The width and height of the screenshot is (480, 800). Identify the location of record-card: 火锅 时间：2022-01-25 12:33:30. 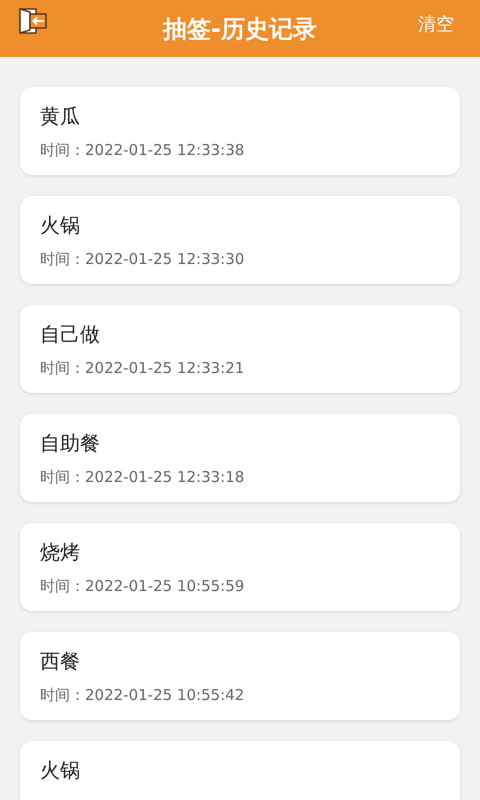
(240, 240).